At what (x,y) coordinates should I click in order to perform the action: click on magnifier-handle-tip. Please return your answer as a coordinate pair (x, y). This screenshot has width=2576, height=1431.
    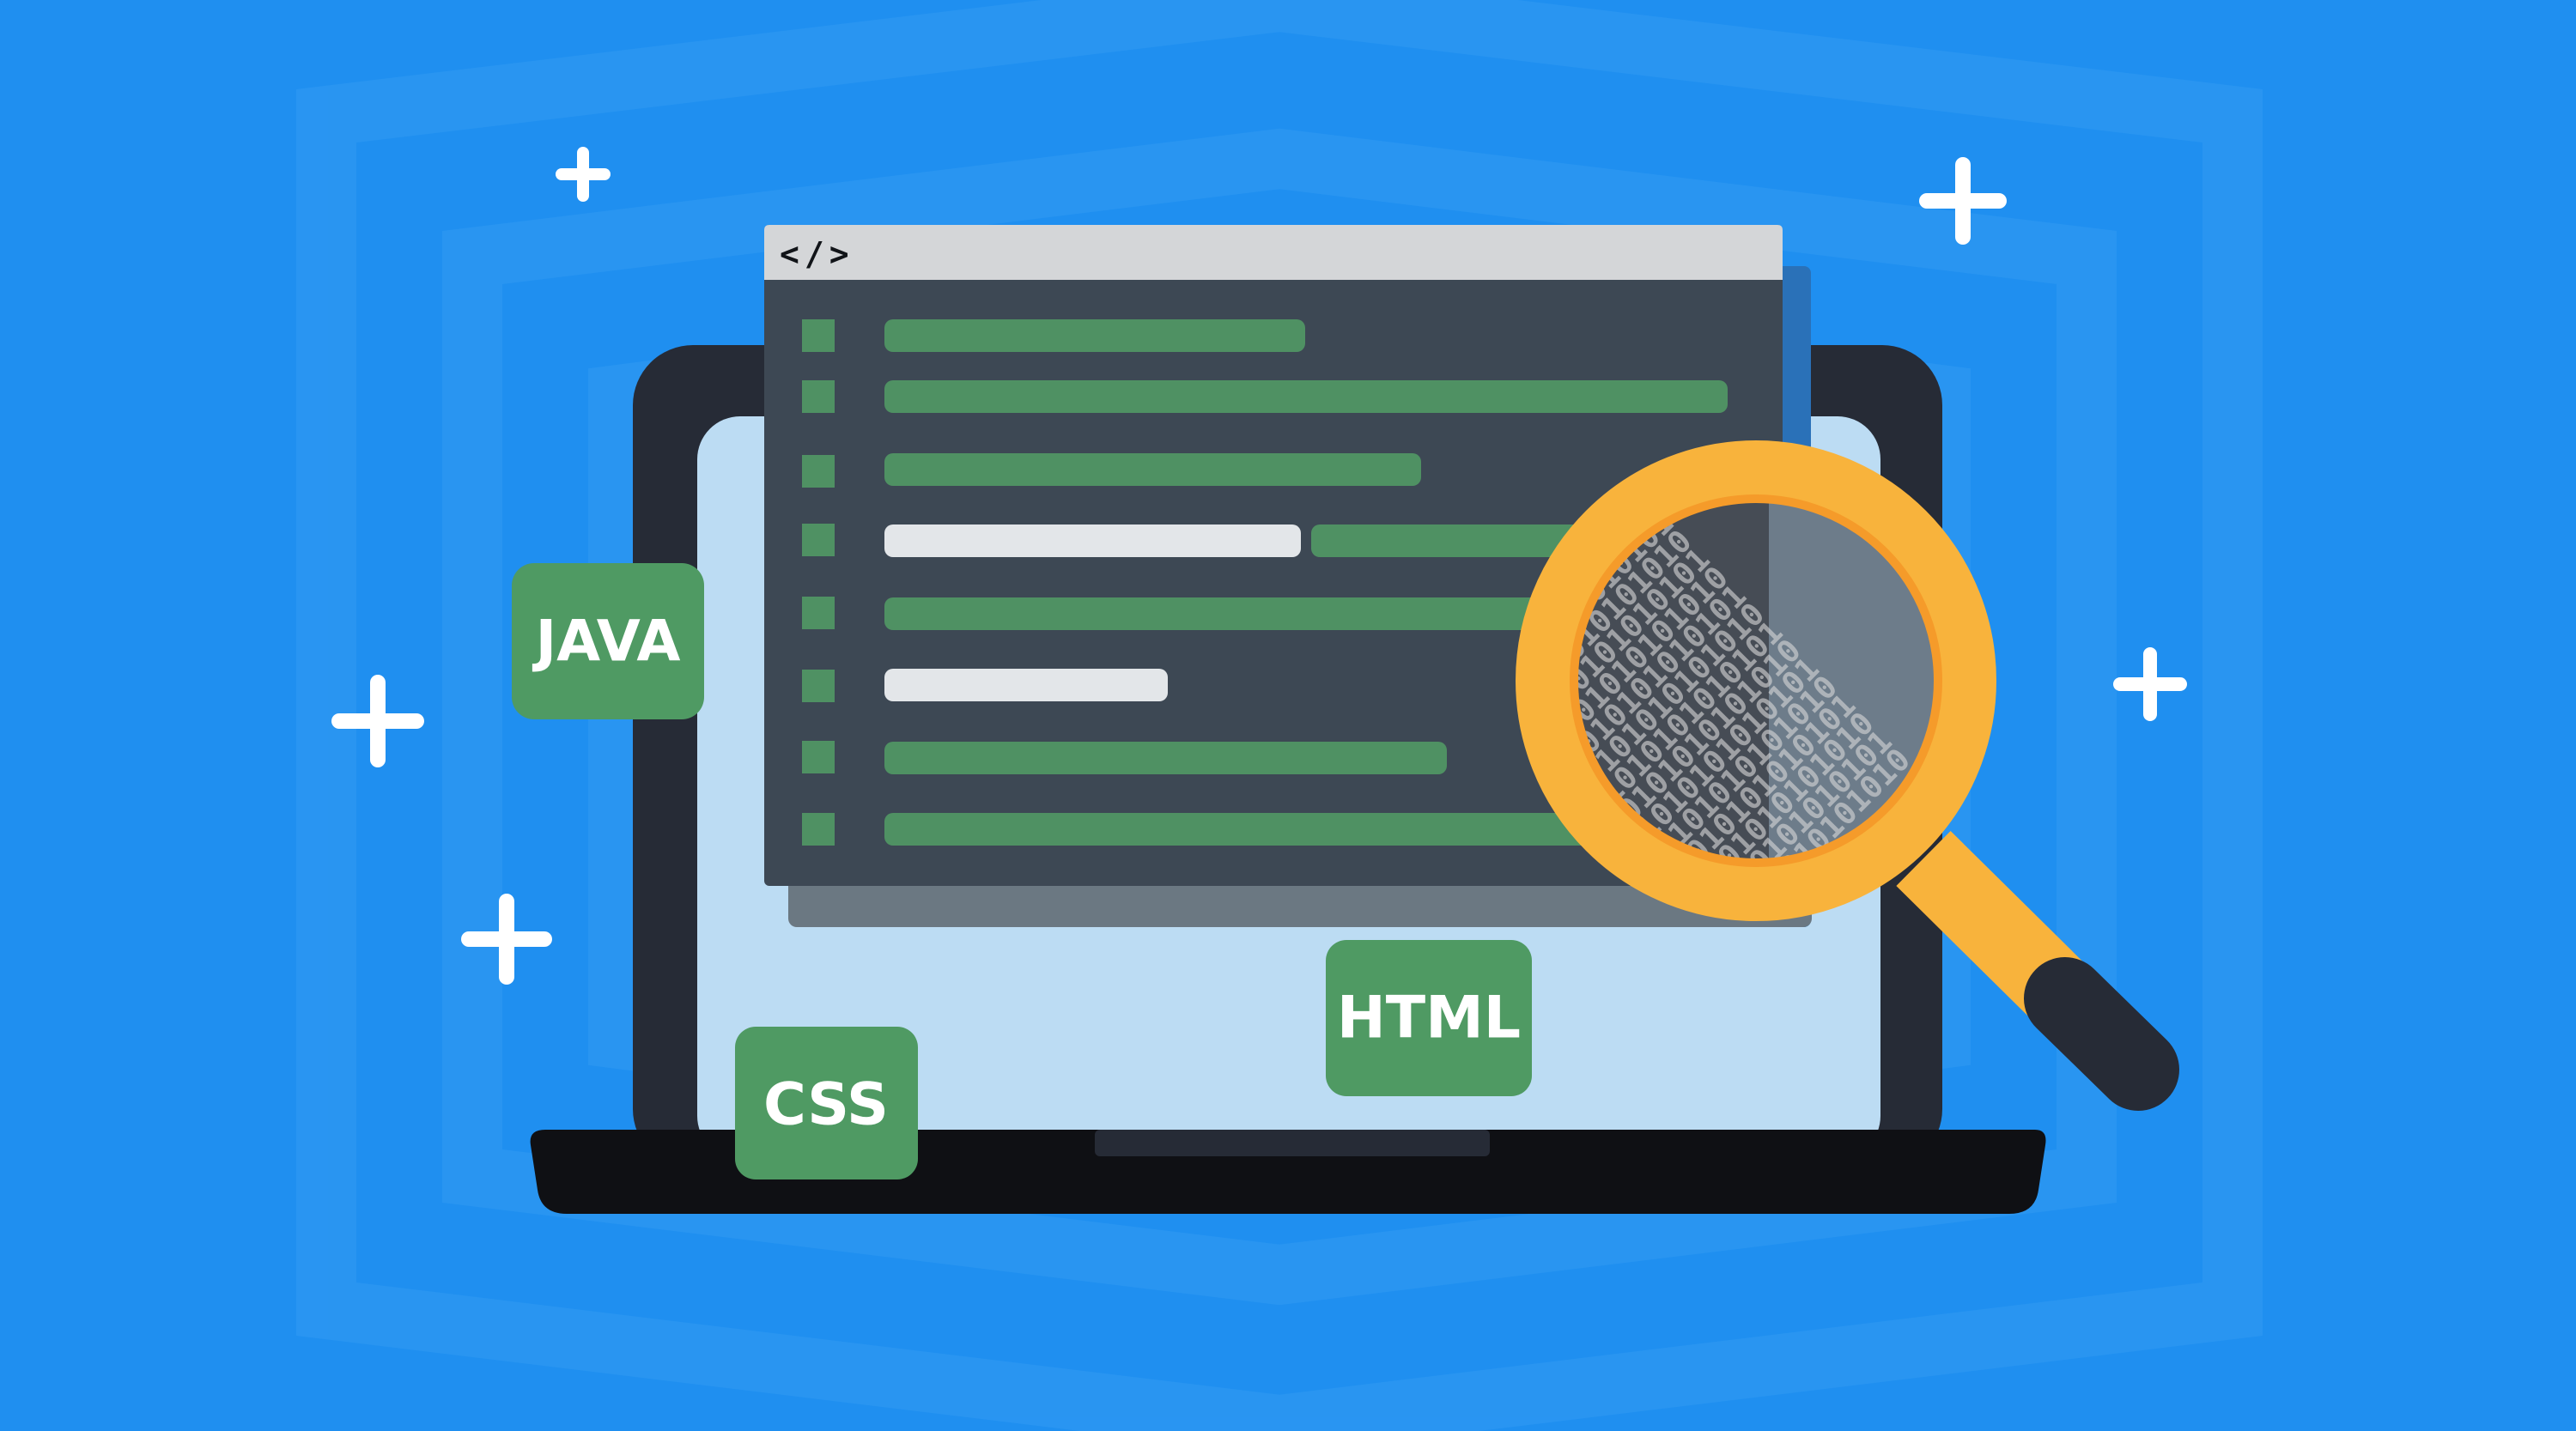
    Looking at the image, I should click on (2101, 1034).